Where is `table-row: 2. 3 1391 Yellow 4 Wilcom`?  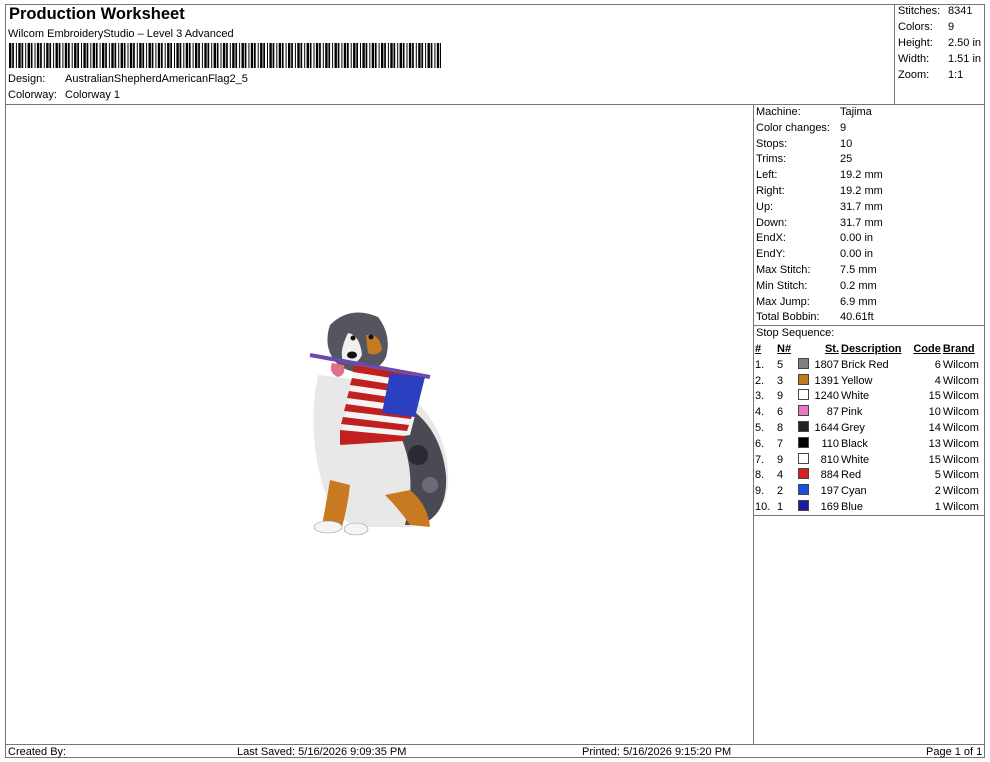
table-row: 2. 3 1391 Yellow 4 Wilcom is located at coordinates (869, 381).